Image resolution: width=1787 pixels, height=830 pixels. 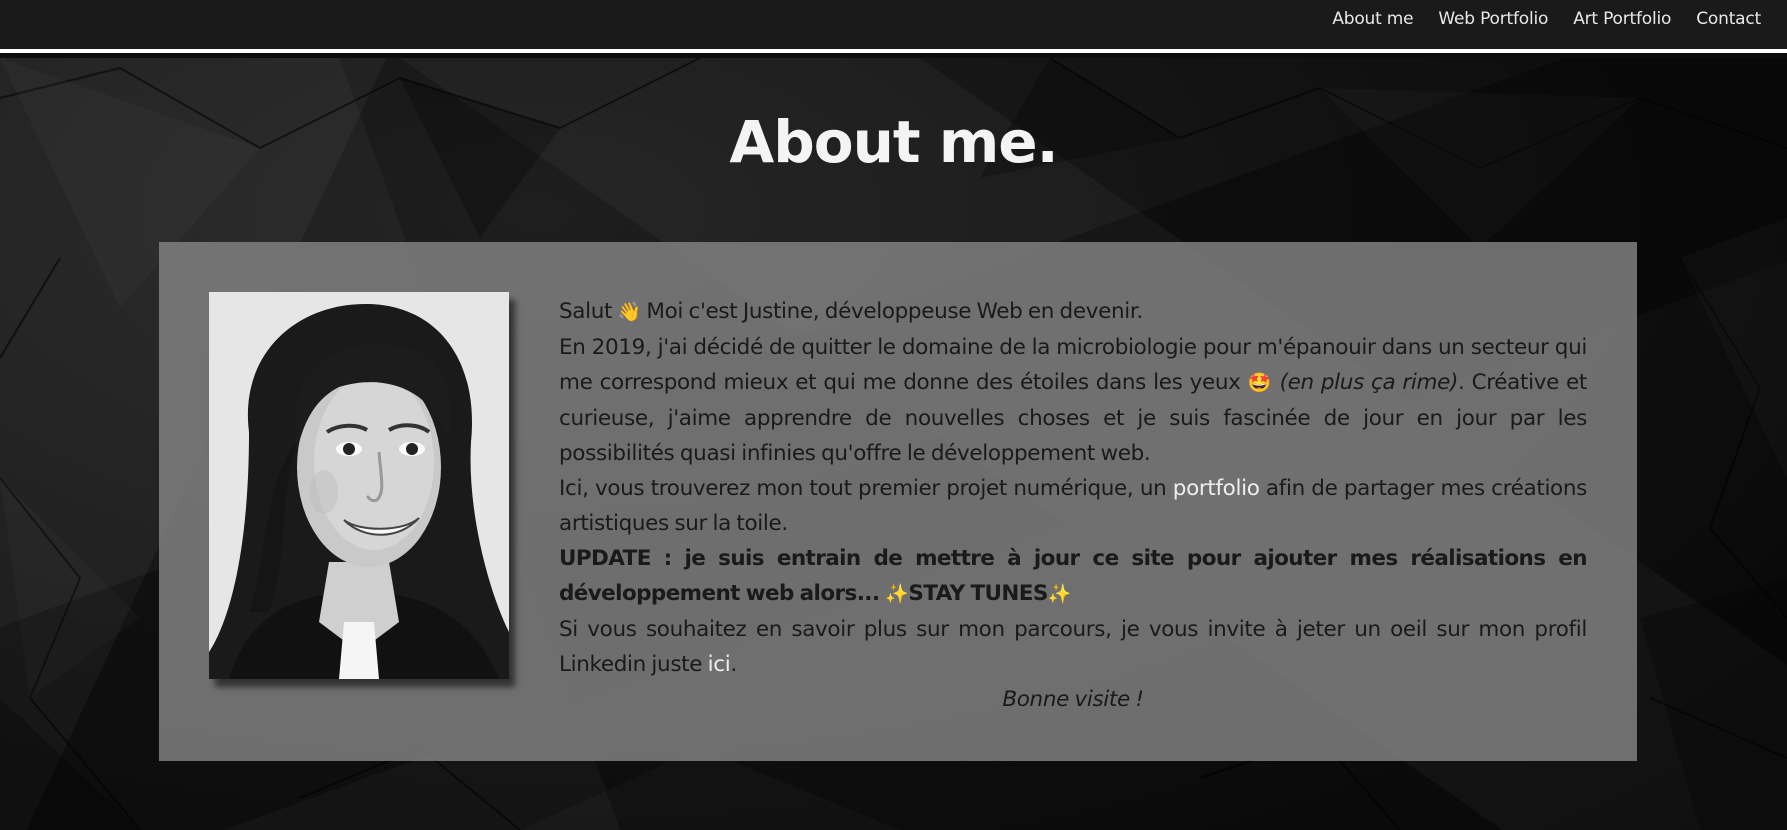 What do you see at coordinates (588, 311) in the screenshot?
I see `greeting-text: Salut` at bounding box center [588, 311].